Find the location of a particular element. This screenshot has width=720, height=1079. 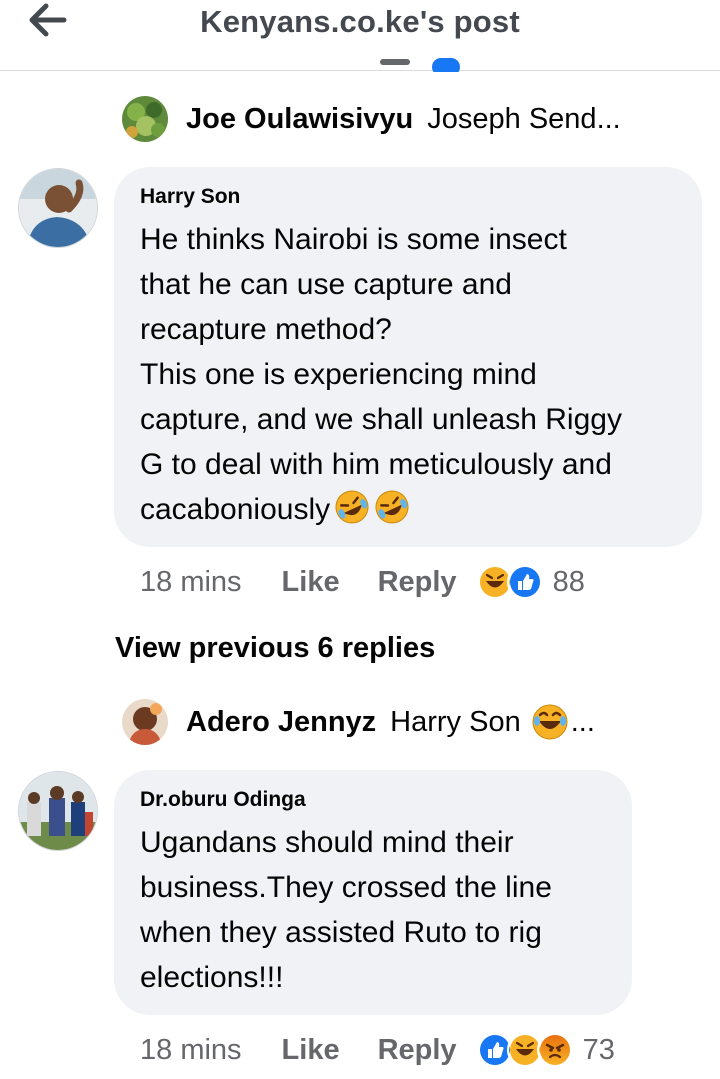

top-bar: Kenyans.co.ke's post is located at coordinates (360, 36).